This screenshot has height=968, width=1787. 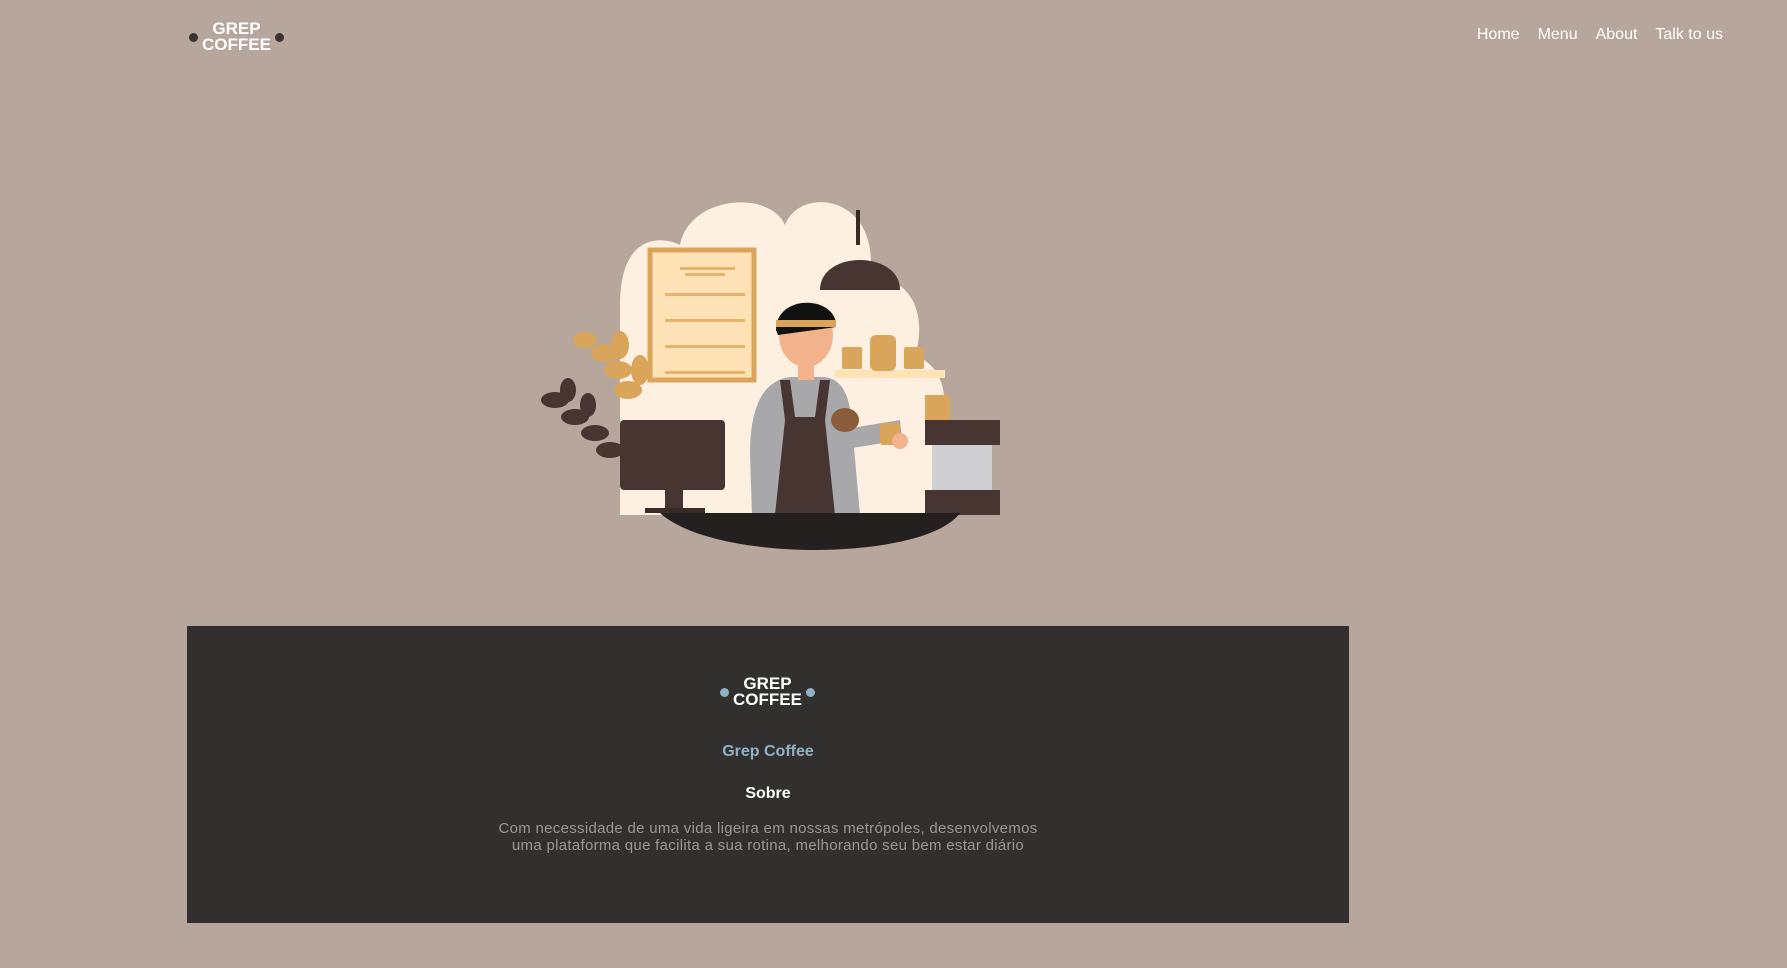 What do you see at coordinates (962, 455) in the screenshot?
I see `coffee-machine` at bounding box center [962, 455].